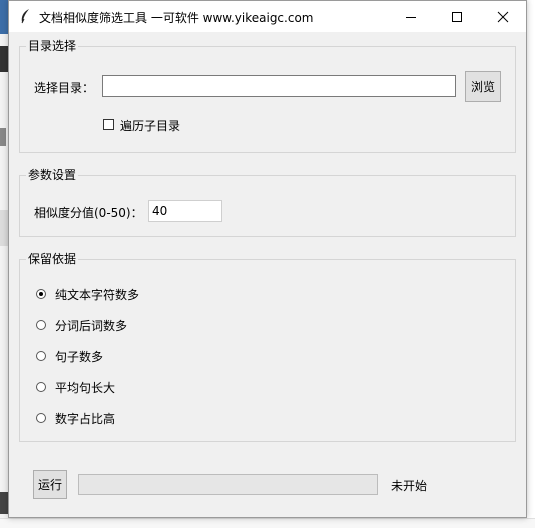 Image resolution: width=535 pixels, height=528 pixels. I want to click on radio-label: 平均句长大, so click(85, 387).